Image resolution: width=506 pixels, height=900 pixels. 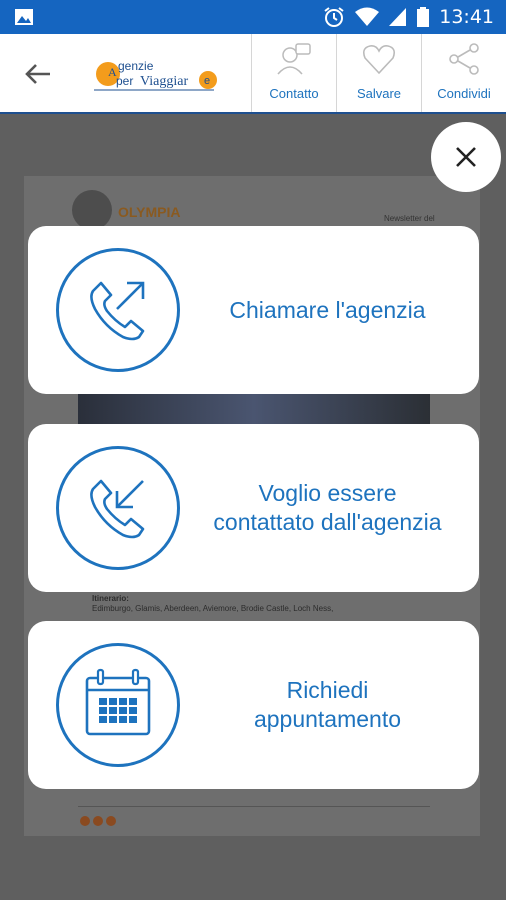 I want to click on request-contact-label: Voglio essere contattato dall'agenzia, so click(x=327, y=507).